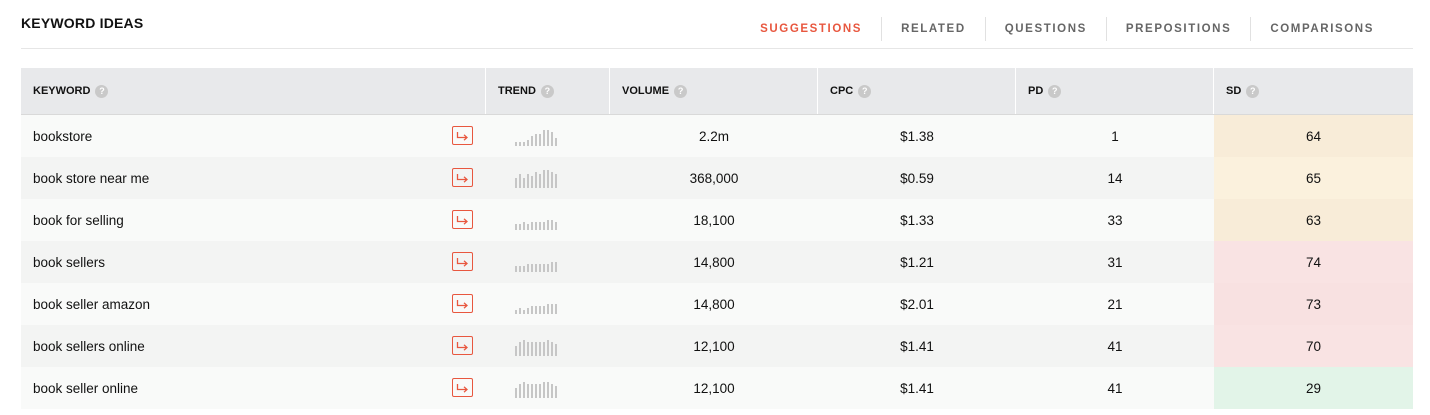  I want to click on tab-questions: QUESTIONS, so click(1045, 29).